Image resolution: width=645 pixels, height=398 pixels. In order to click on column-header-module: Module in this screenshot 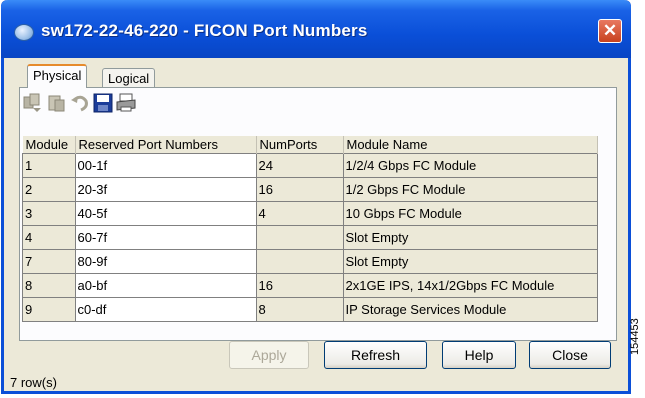, I will do `click(49, 145)`.